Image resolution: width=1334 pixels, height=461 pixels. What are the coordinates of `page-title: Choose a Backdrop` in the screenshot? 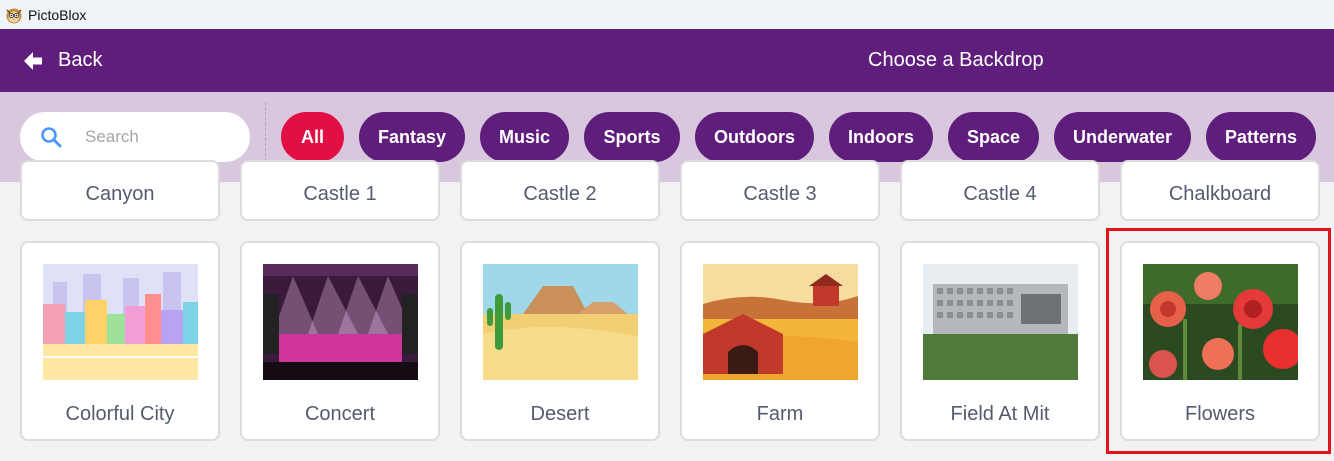 It's located at (956, 60).